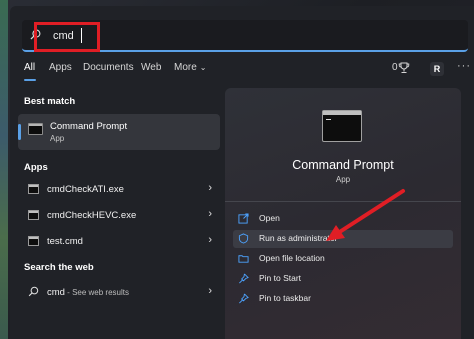 The height and width of the screenshot is (339, 474). Describe the element at coordinates (33, 241) in the screenshot. I see `script-file-icon` at that location.